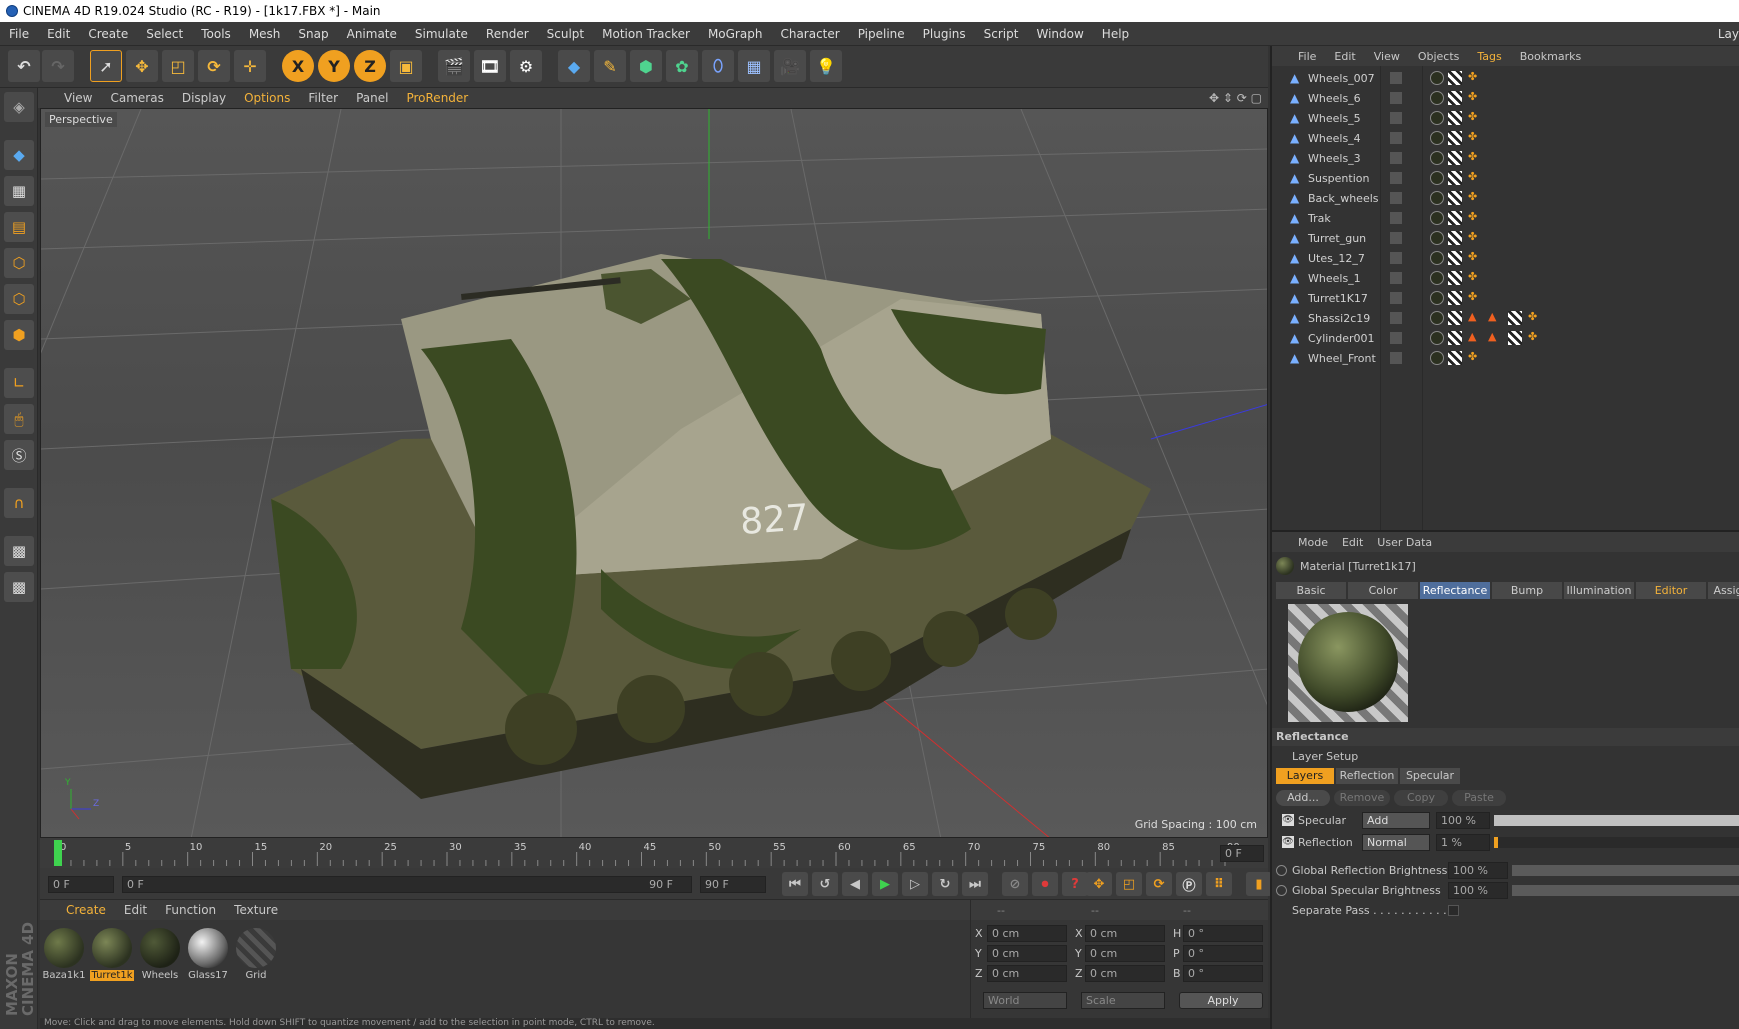 The width and height of the screenshot is (1739, 1029). I want to click on object-row: ▲ Wheels_007 ✤, so click(1505, 78).